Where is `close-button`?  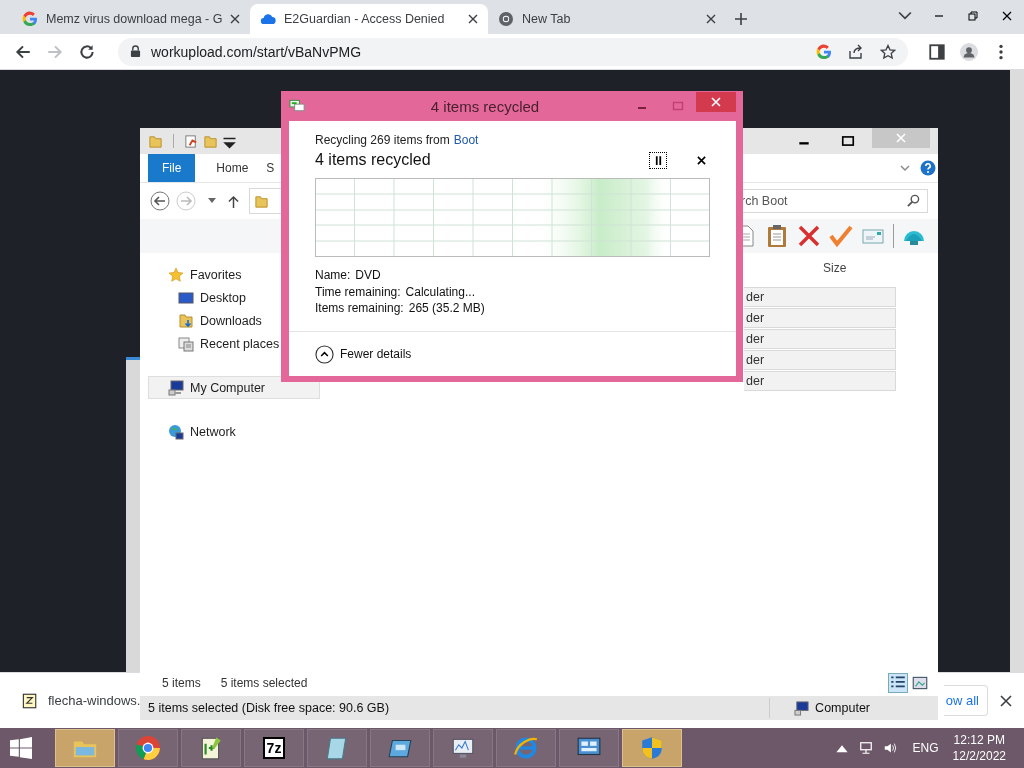
close-button is located at coordinates (716, 102).